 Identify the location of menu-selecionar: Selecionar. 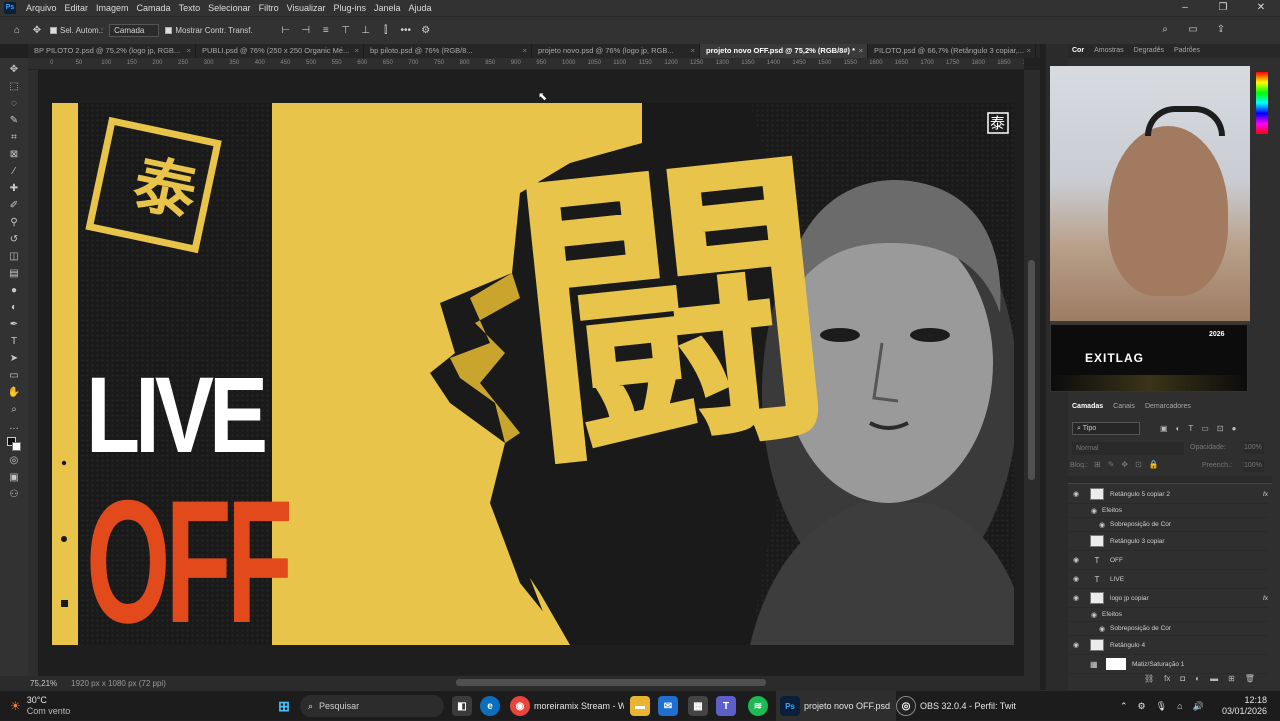
(229, 8).